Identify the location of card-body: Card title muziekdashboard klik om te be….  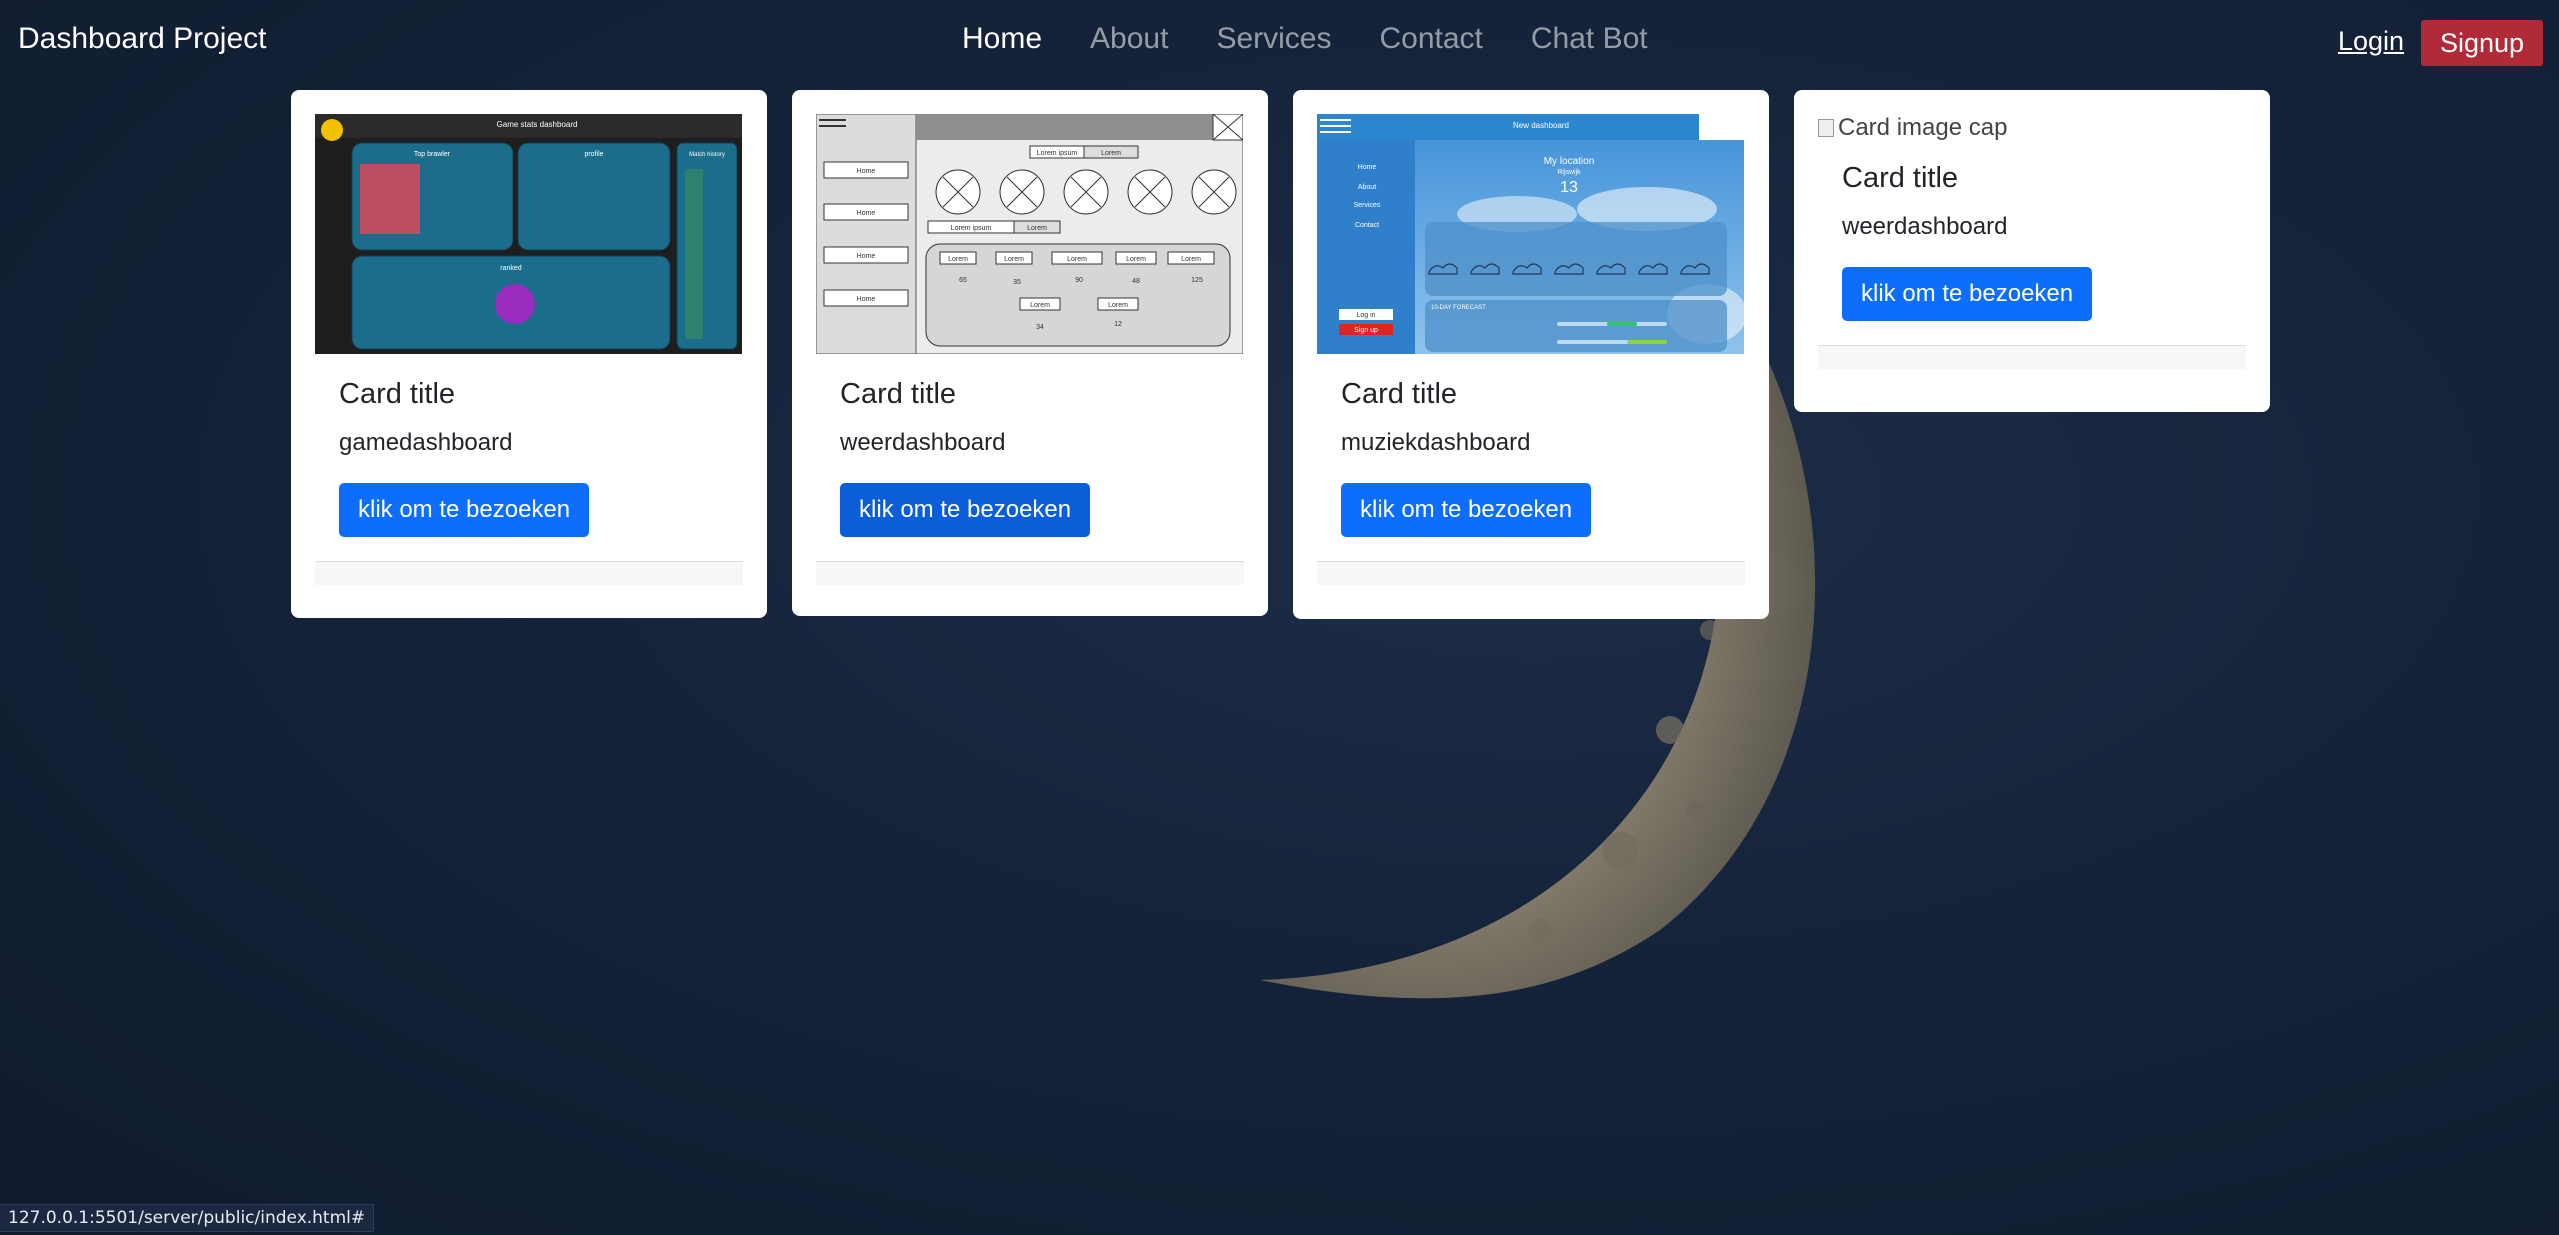
(1531, 457).